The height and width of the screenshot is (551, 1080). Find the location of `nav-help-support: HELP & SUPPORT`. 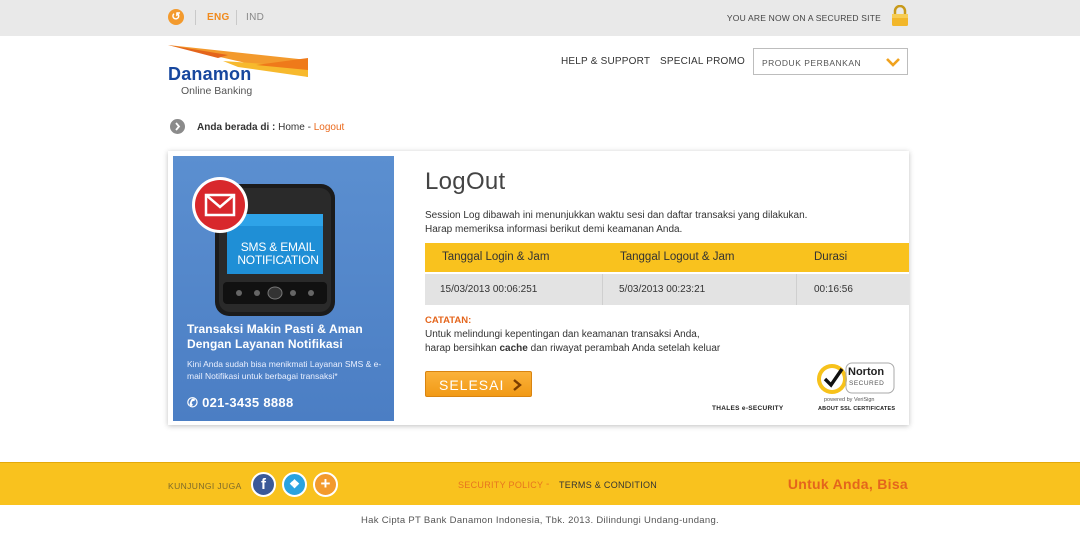

nav-help-support: HELP & SUPPORT is located at coordinates (605, 61).